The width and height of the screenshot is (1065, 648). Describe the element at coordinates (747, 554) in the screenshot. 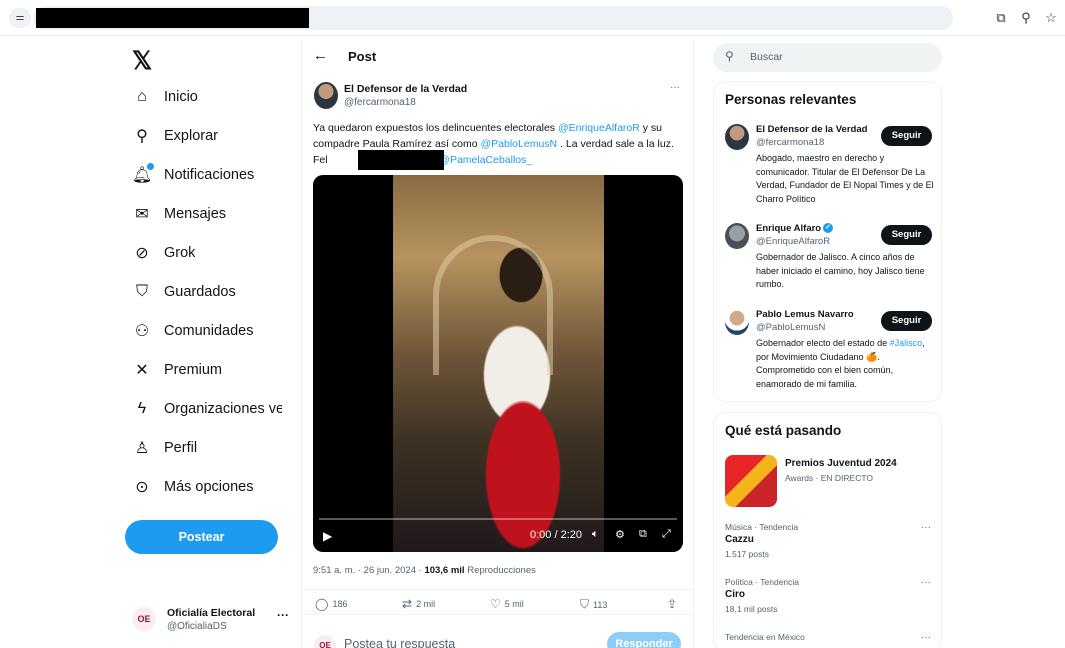

I see `trend-count: 1.517 posts` at that location.